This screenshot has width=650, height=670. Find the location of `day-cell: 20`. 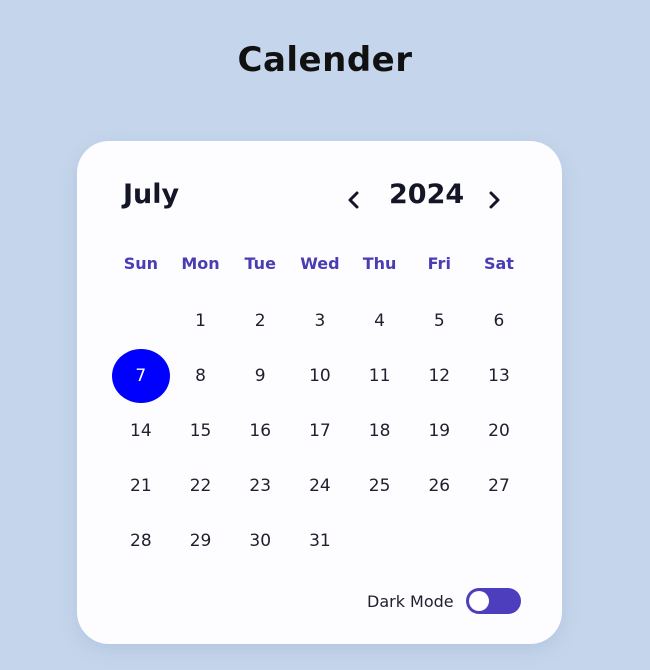

day-cell: 20 is located at coordinates (499, 430).